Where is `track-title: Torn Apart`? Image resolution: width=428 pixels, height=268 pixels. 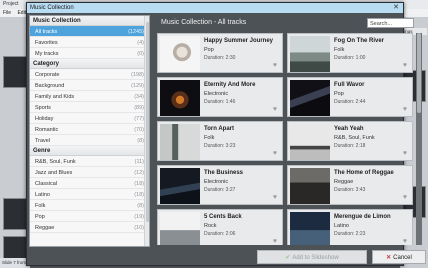 track-title: Torn Apart is located at coordinates (219, 129).